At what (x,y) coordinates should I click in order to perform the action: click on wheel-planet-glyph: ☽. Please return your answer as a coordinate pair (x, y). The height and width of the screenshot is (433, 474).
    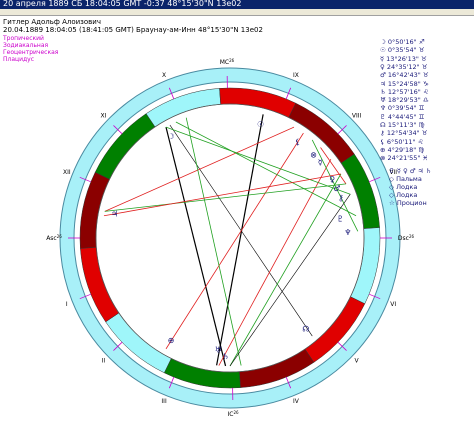
    Looking at the image, I should click on (170, 136).